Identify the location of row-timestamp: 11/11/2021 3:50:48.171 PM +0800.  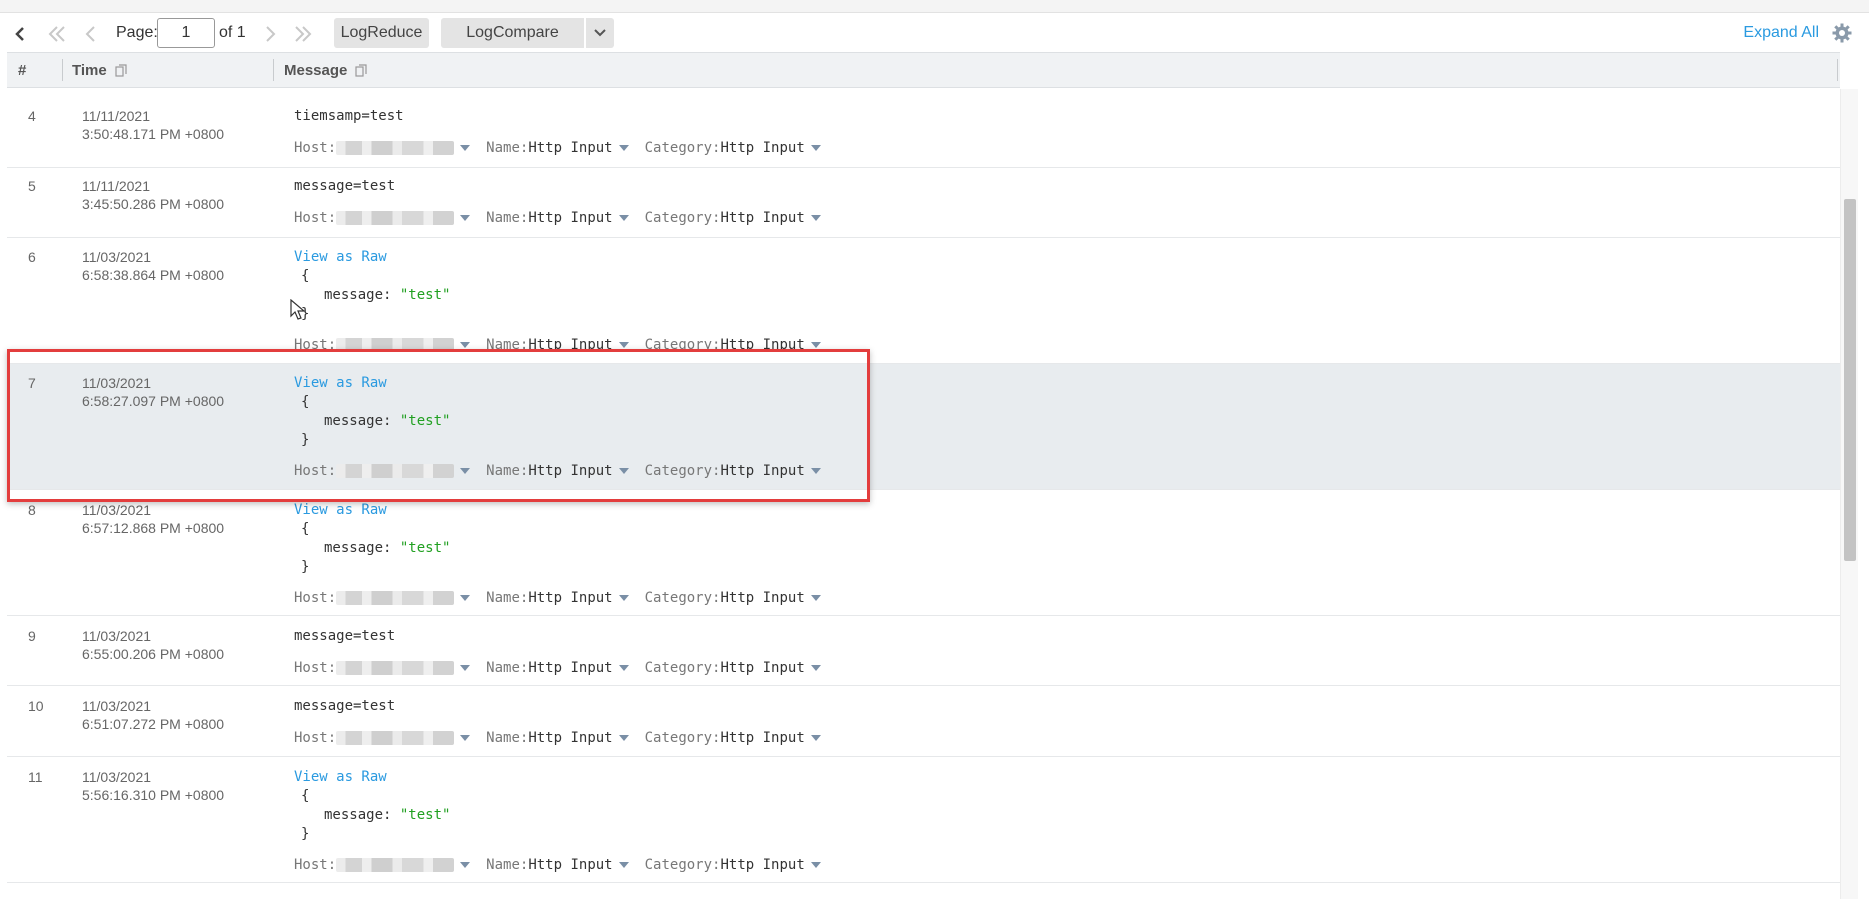
(153, 125).